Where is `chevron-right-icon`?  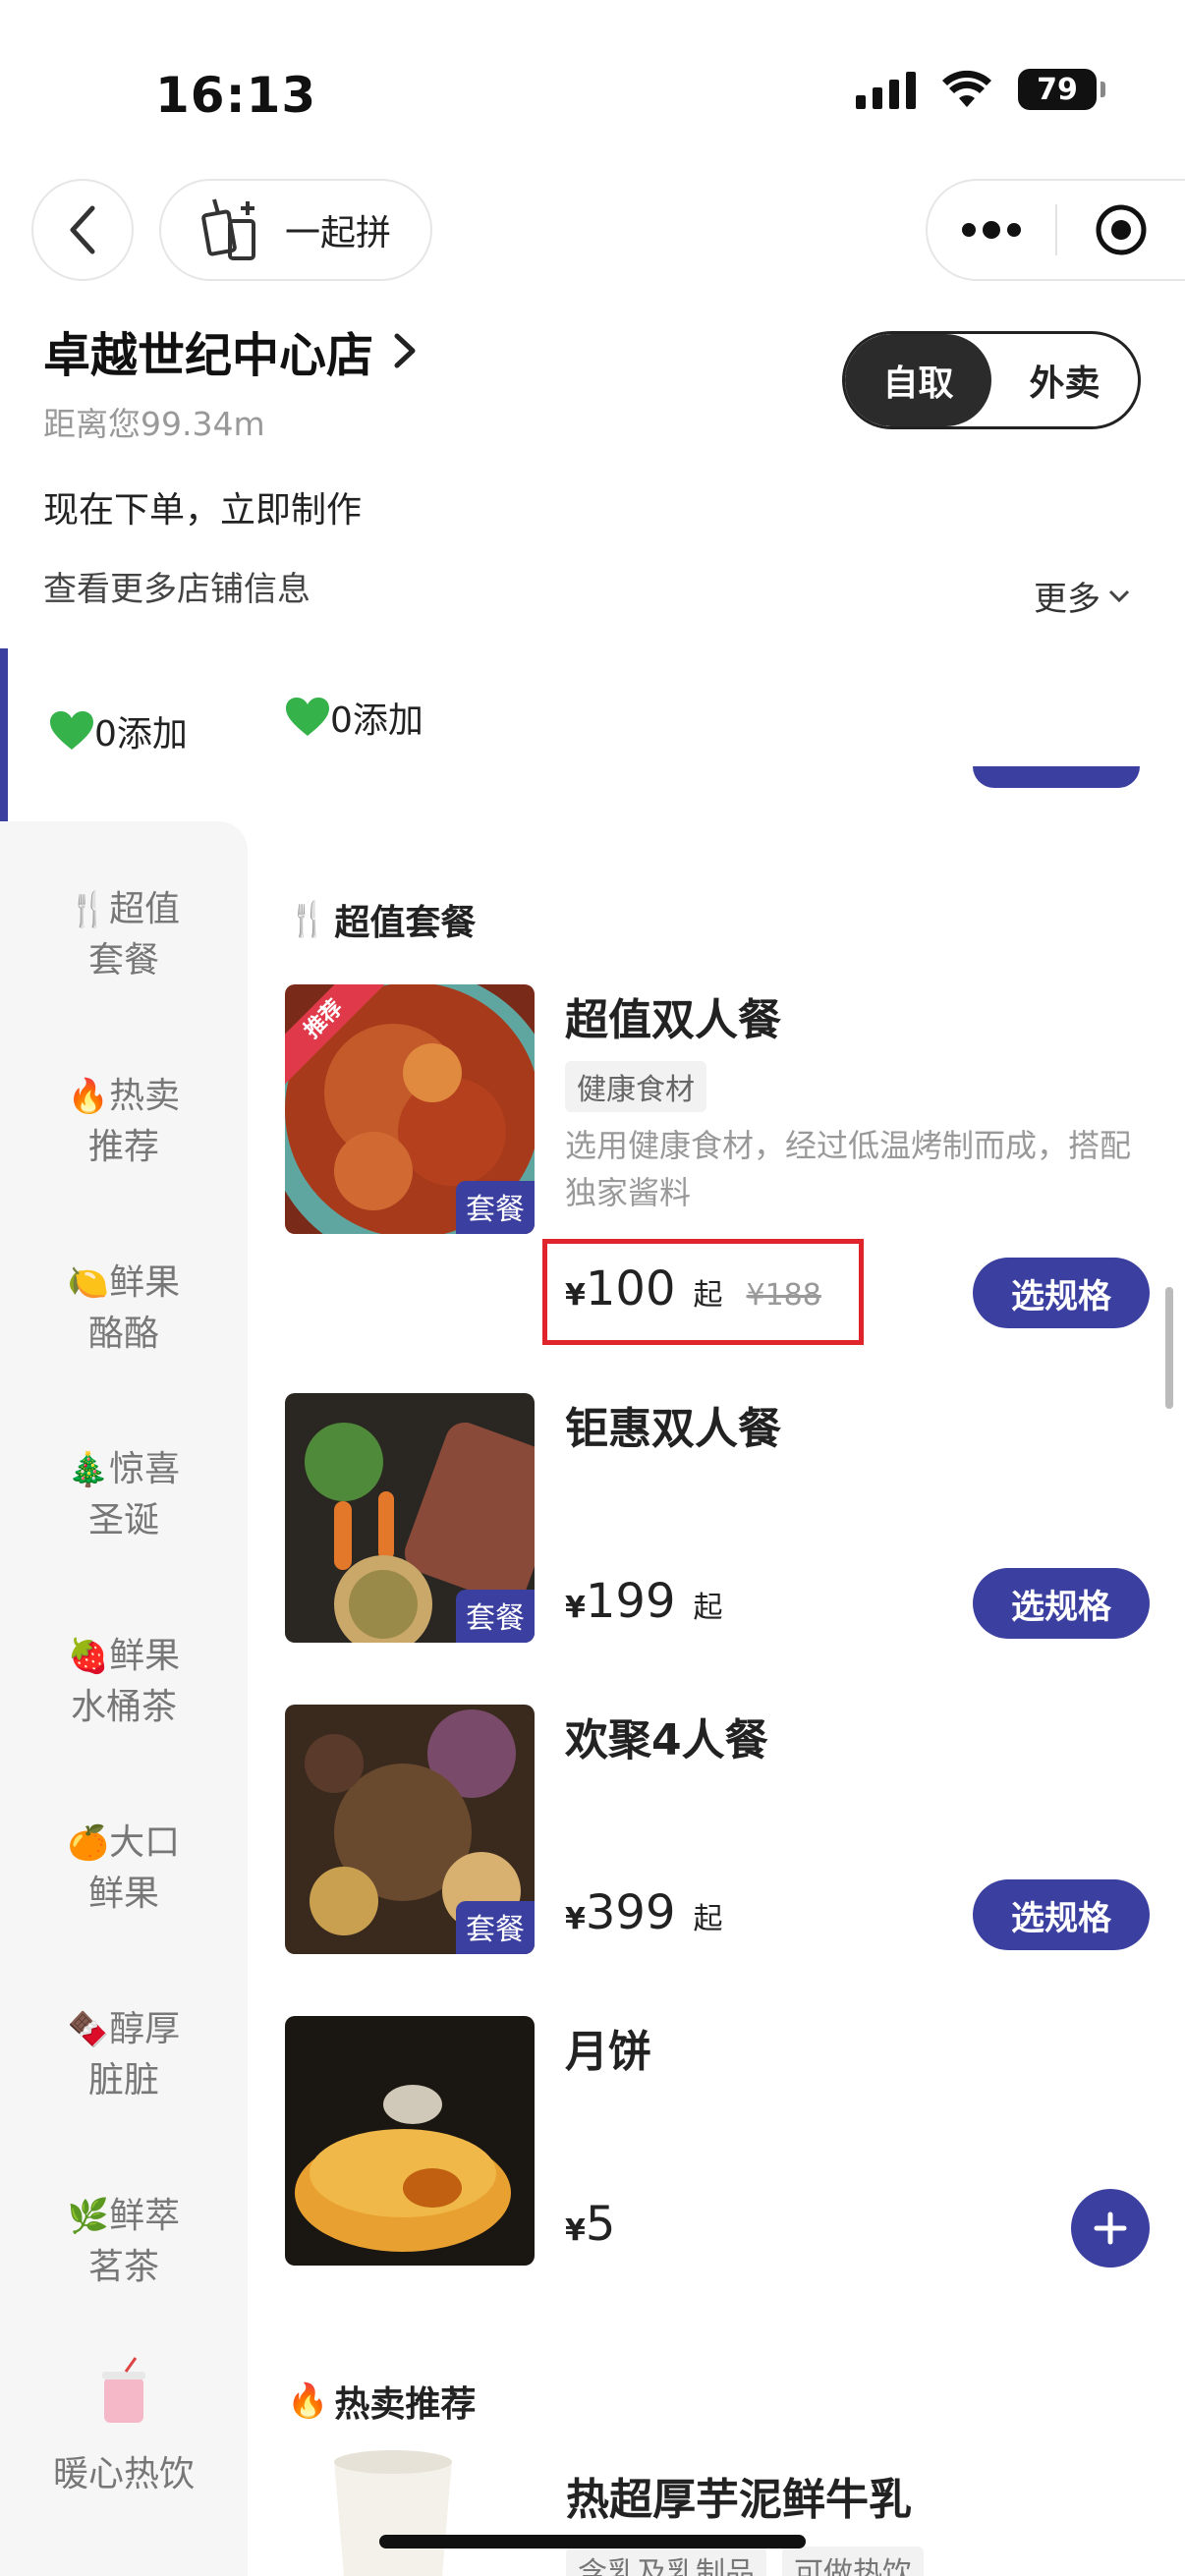 chevron-right-icon is located at coordinates (405, 350).